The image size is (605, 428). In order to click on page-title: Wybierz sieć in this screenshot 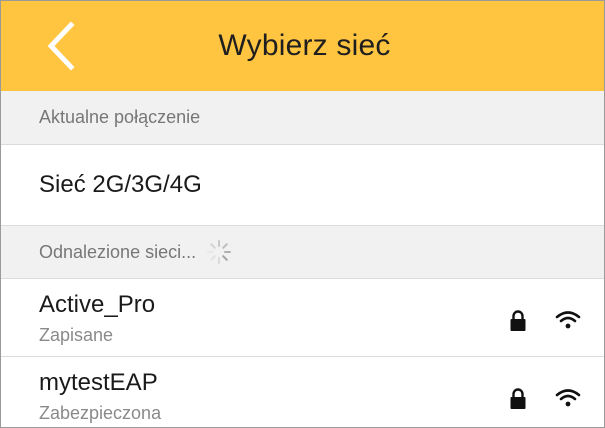, I will do `click(304, 45)`.